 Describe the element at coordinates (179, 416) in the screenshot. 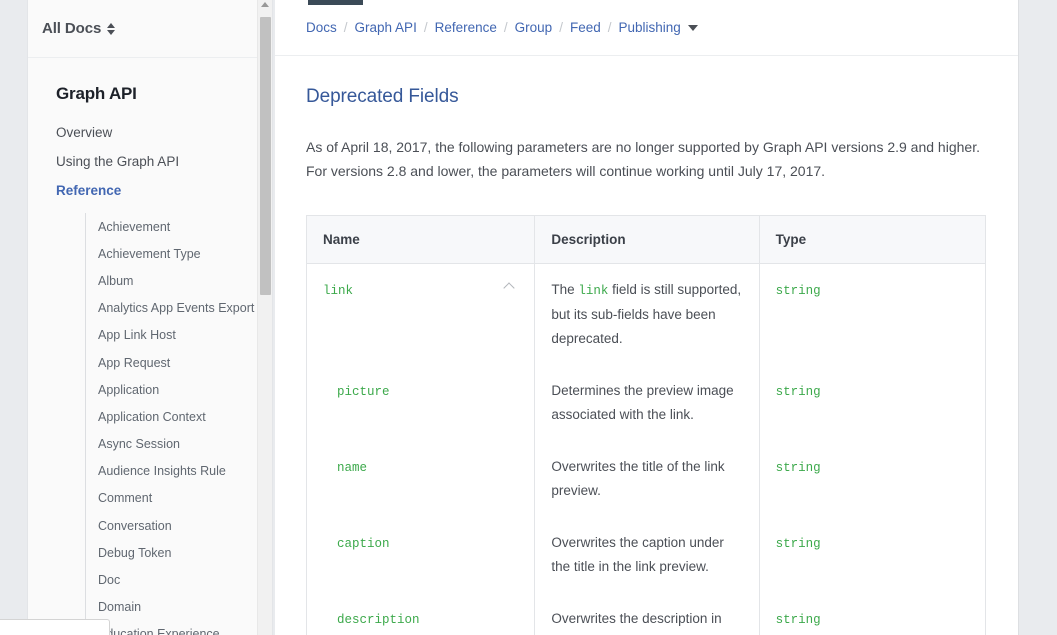

I see `sidebar-item-application-context: Application Context` at that location.